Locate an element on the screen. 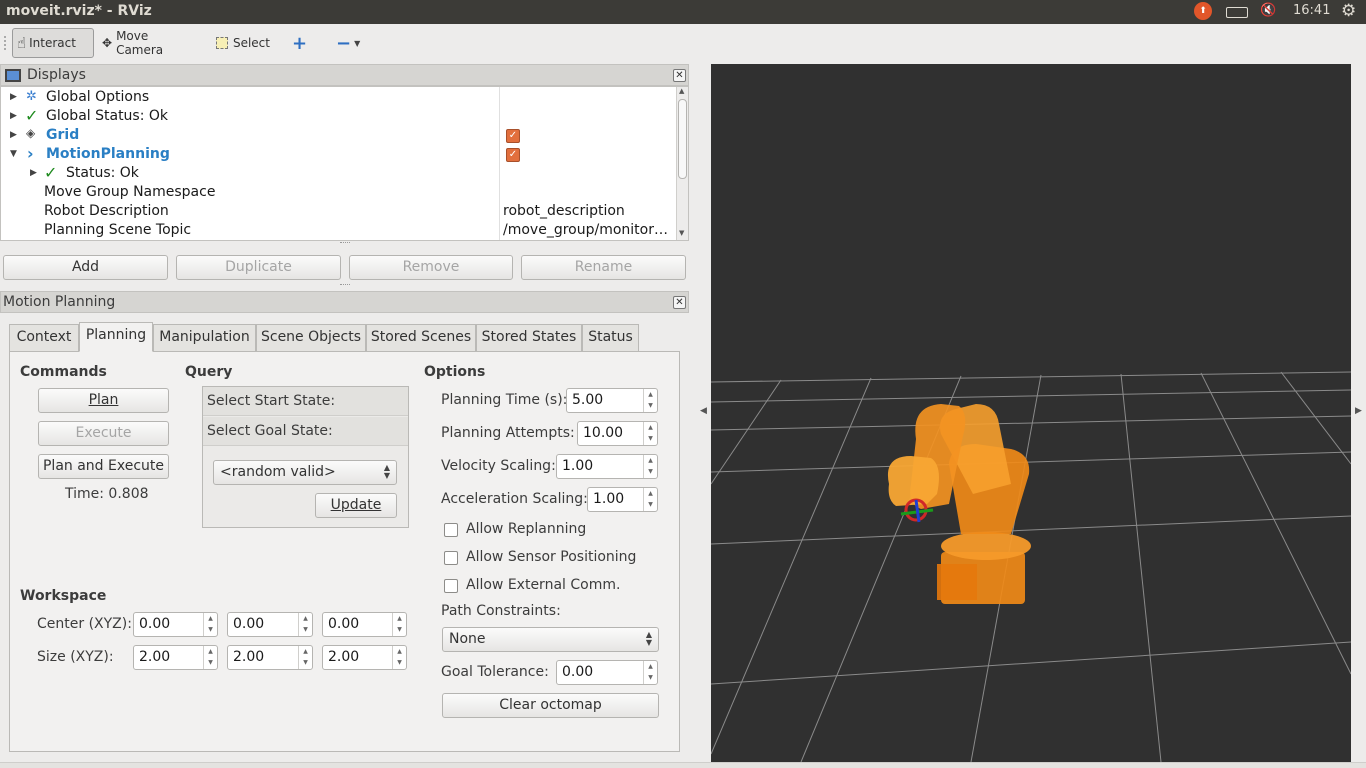  scroll-thumb is located at coordinates (682, 139).